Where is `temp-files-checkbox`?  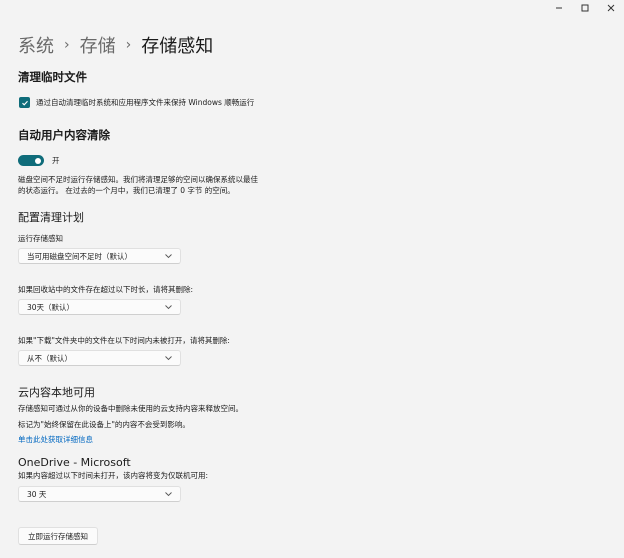 temp-files-checkbox is located at coordinates (24, 102).